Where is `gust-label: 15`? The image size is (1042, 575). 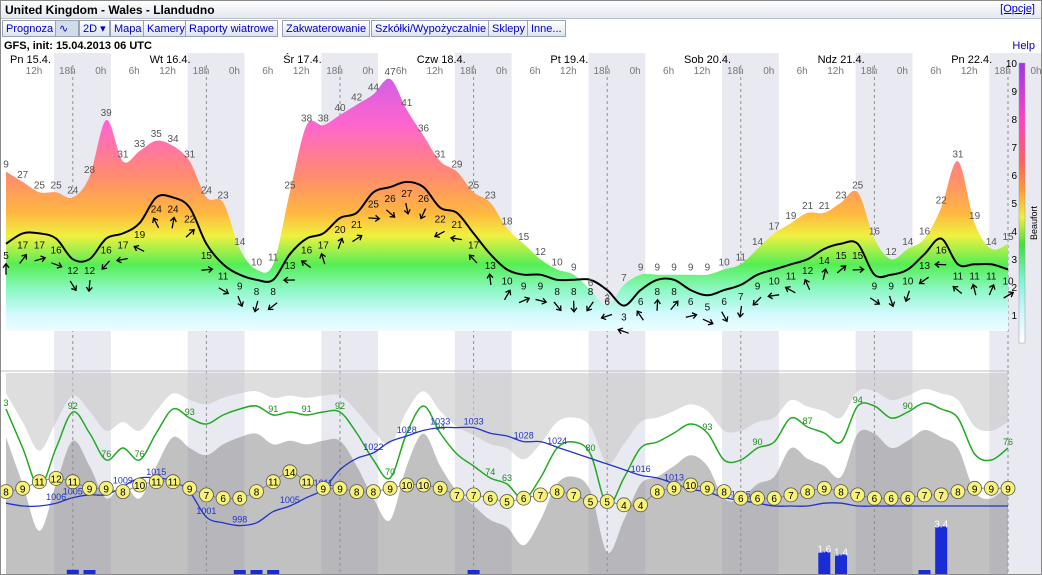 gust-label: 15 is located at coordinates (524, 237).